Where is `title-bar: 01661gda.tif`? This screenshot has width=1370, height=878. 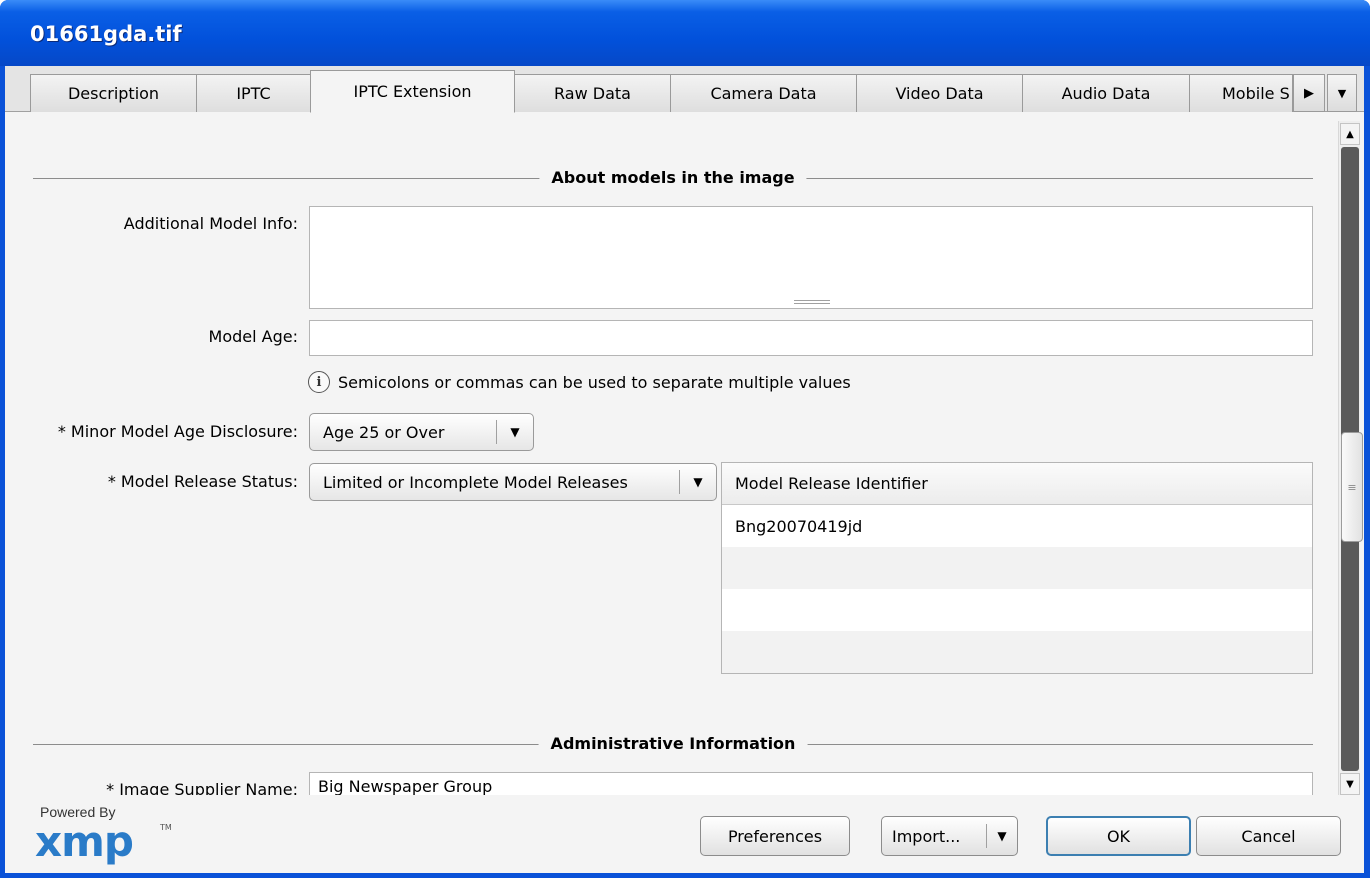 title-bar: 01661gda.tif is located at coordinates (685, 33).